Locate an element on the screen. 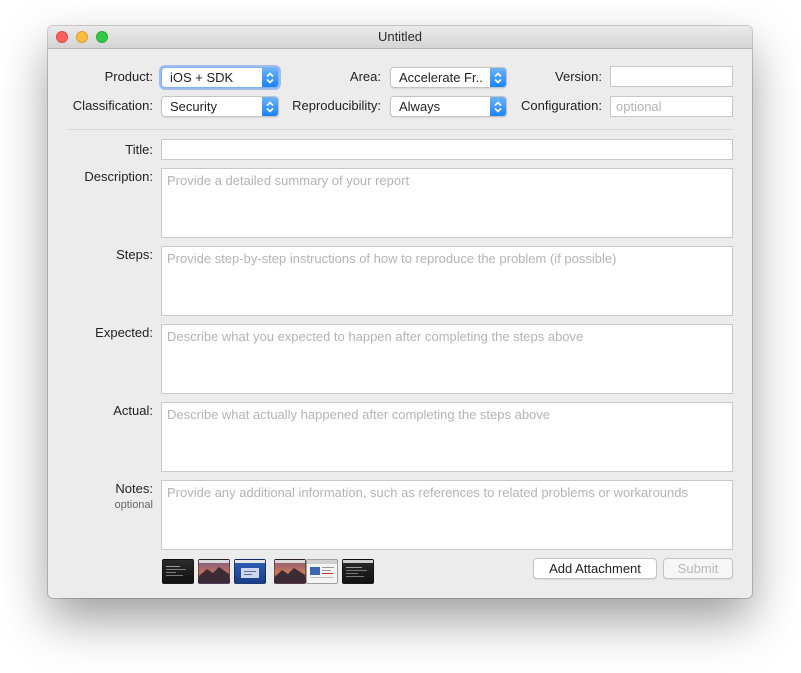  window-title: Untitled is located at coordinates (400, 36).